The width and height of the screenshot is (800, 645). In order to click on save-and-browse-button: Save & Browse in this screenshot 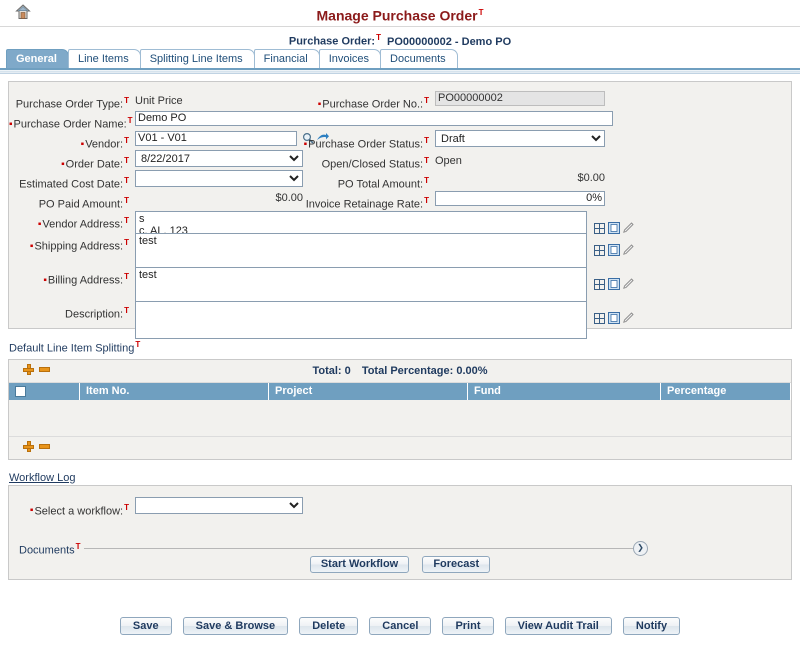, I will do `click(235, 626)`.